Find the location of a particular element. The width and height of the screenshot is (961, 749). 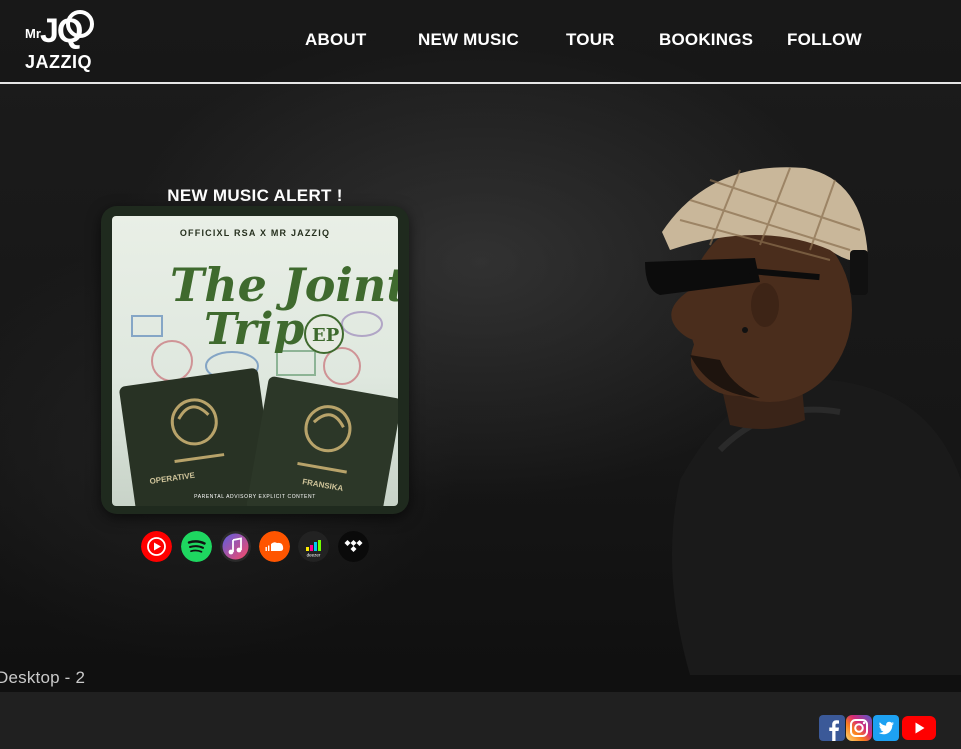

youtube-icon is located at coordinates (919, 728).